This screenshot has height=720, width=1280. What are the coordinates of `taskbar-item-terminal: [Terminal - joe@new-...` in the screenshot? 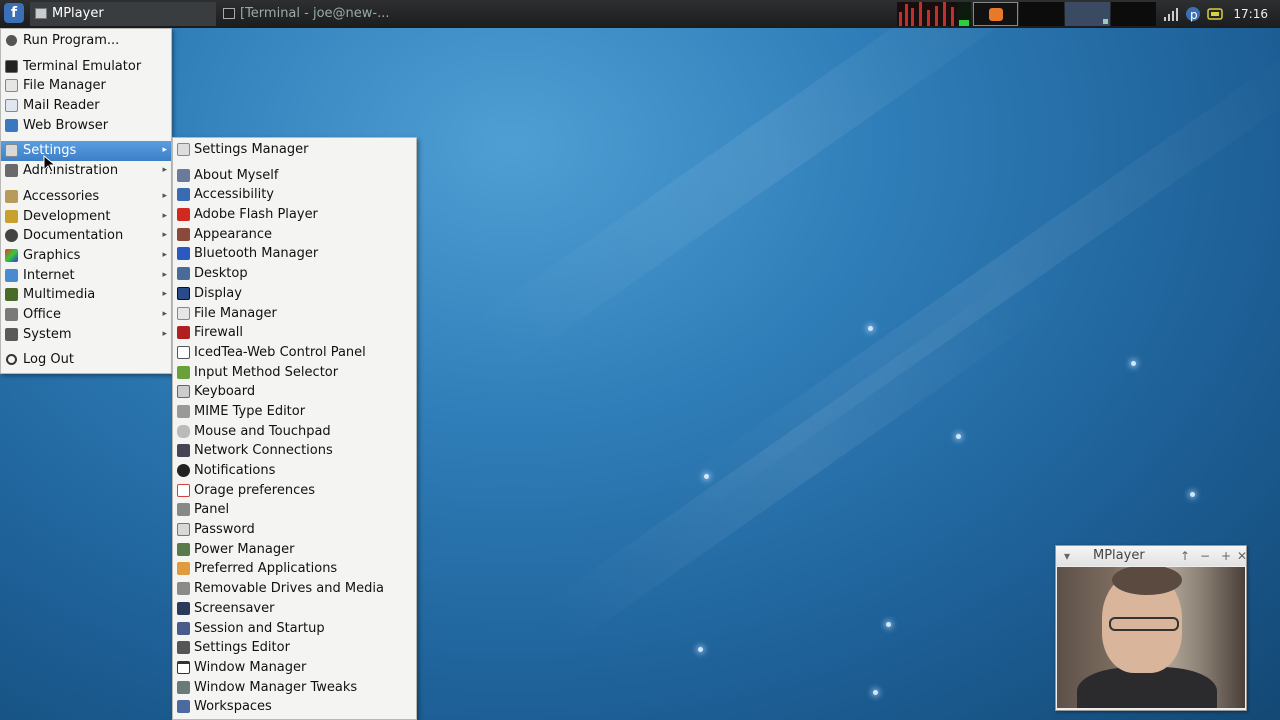 It's located at (313, 14).